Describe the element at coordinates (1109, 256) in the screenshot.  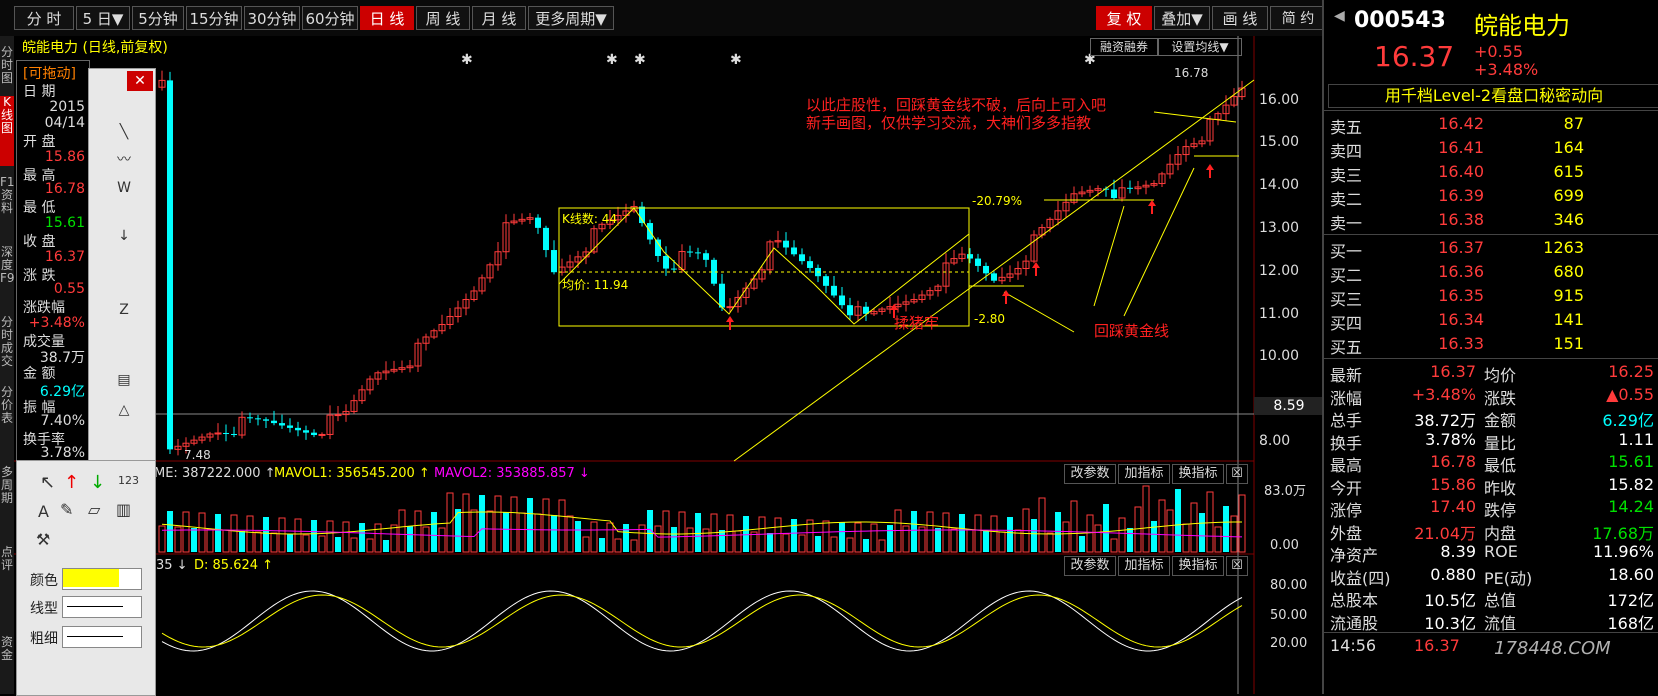
I see `pointer-line` at that location.